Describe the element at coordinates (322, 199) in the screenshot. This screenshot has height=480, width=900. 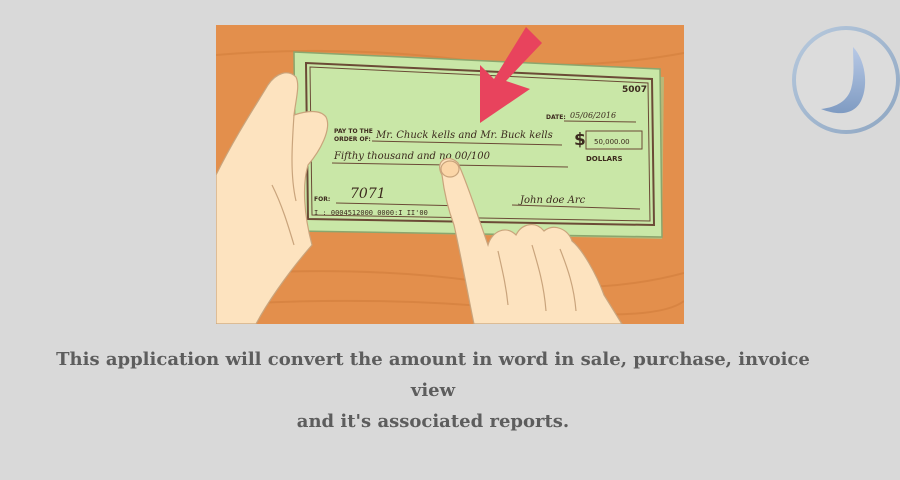
I see `check-for-label: FOR:` at that location.